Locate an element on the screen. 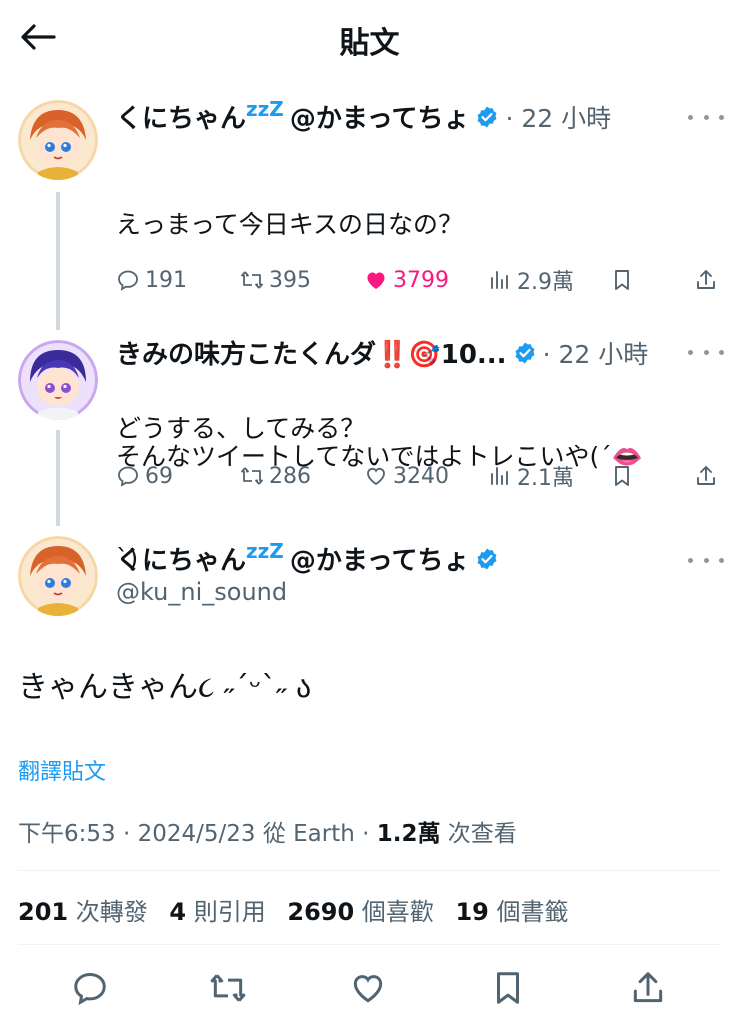 The height and width of the screenshot is (1024, 739). reply-button: 69 is located at coordinates (144, 476).